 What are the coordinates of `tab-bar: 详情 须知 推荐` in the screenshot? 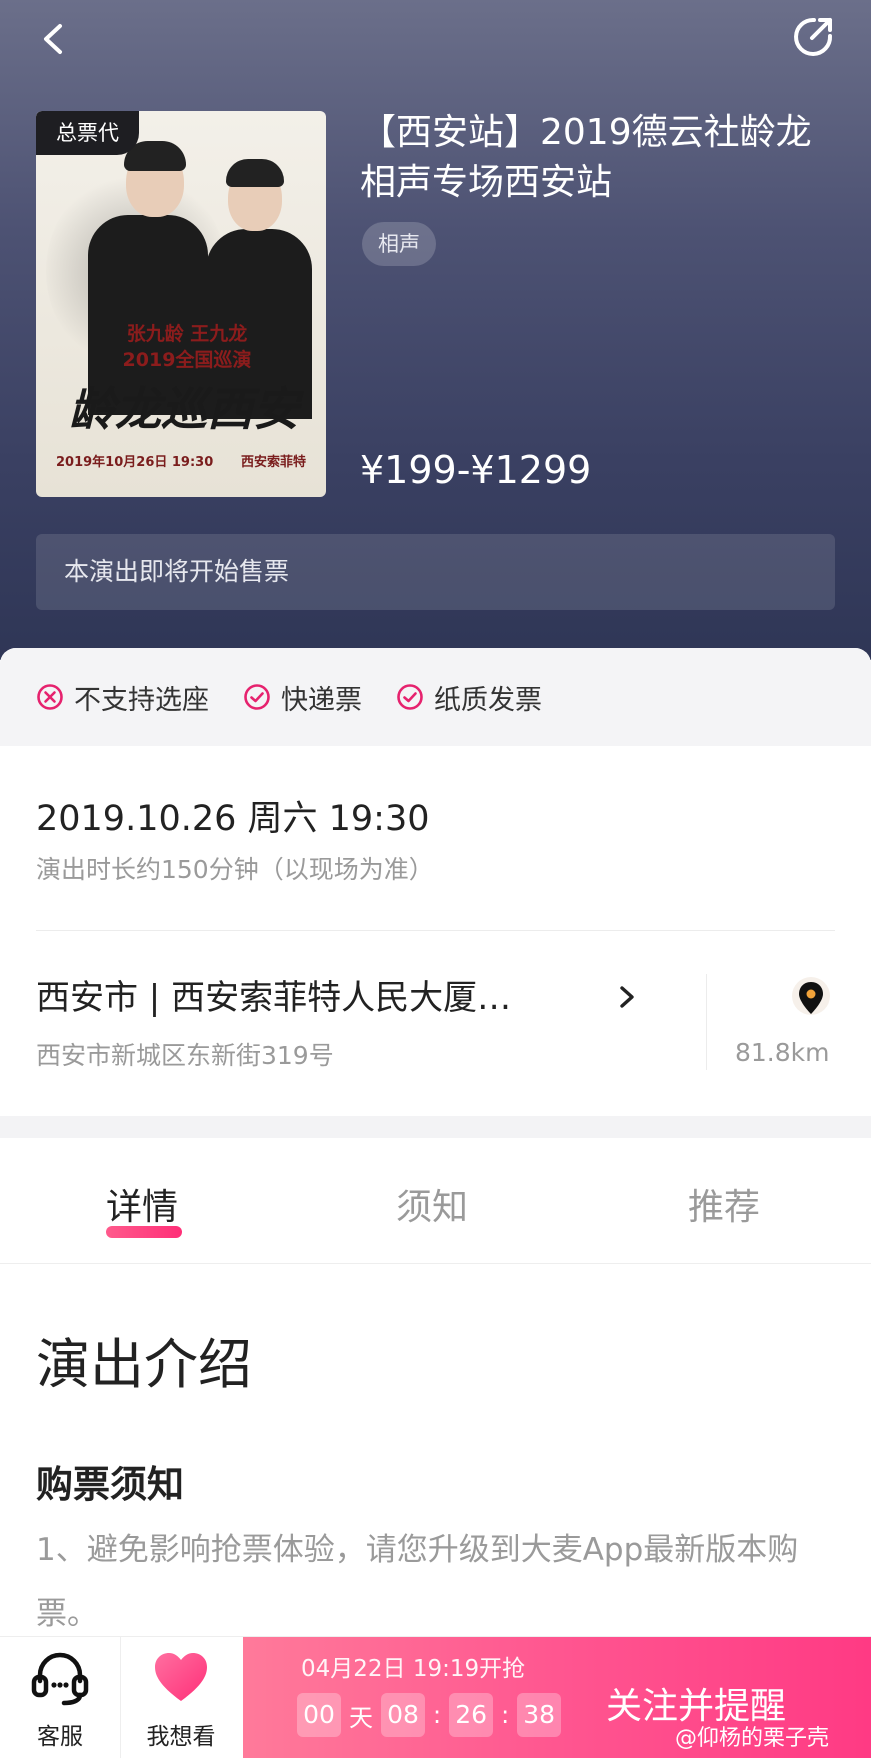 It's located at (435, 1201).